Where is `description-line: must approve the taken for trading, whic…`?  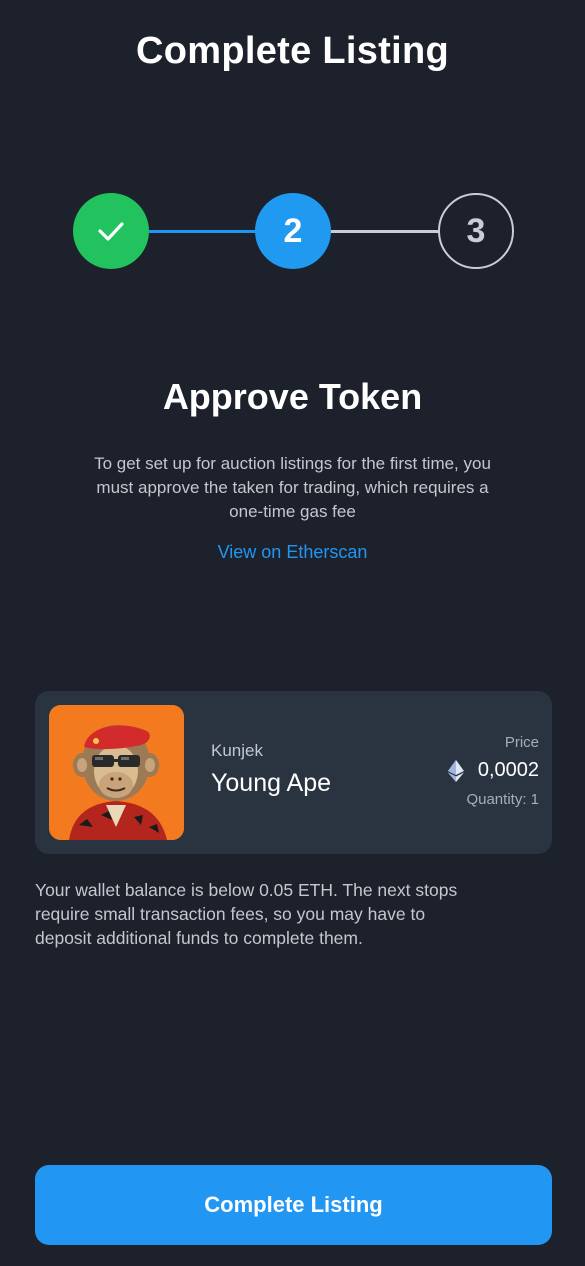
description-line: must approve the taken for trading, whic… is located at coordinates (292, 487).